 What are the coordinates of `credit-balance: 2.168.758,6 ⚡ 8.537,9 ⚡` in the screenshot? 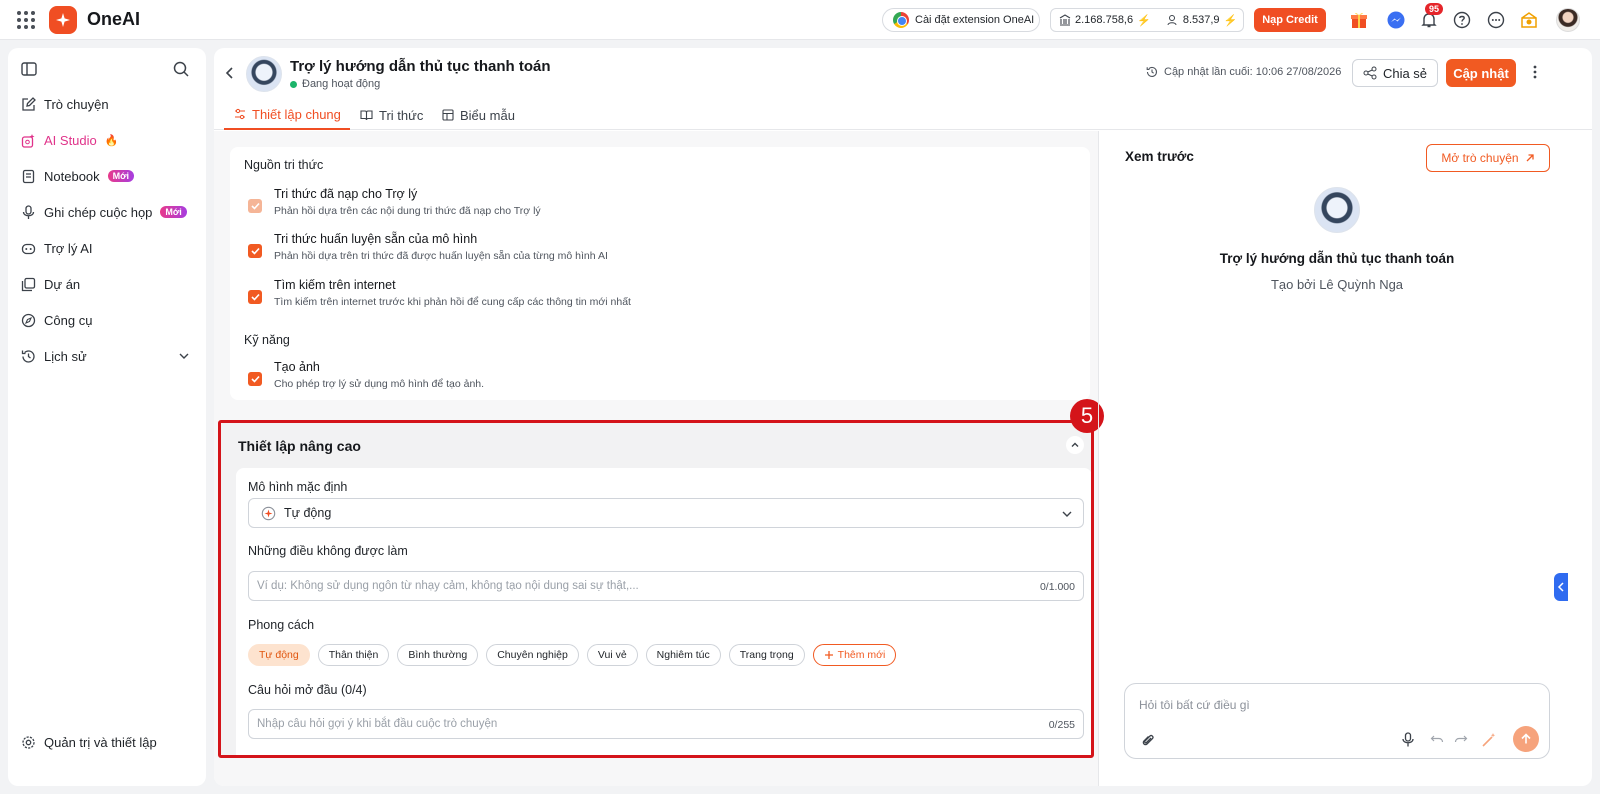 It's located at (1147, 20).